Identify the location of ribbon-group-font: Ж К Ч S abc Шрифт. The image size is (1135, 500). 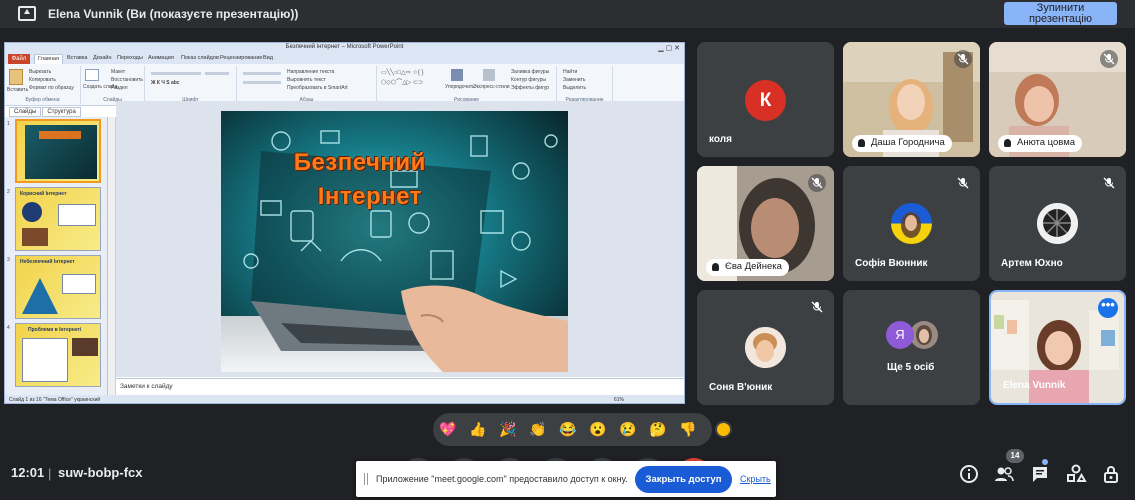
(191, 85).